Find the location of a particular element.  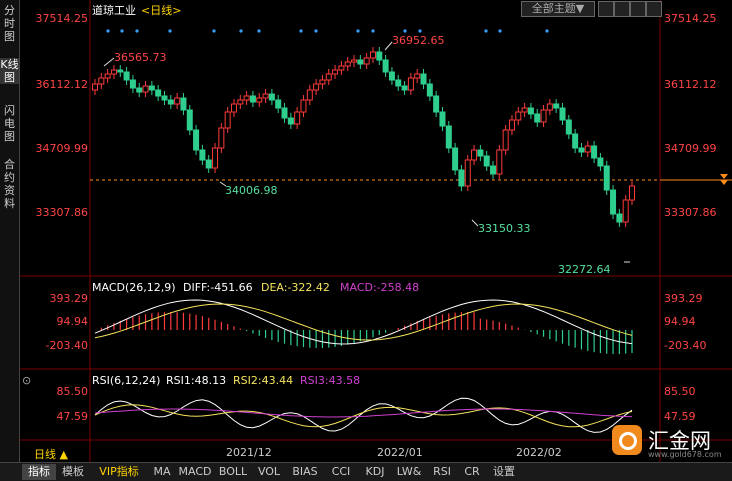

indicator-tab: CR is located at coordinates (472, 472).